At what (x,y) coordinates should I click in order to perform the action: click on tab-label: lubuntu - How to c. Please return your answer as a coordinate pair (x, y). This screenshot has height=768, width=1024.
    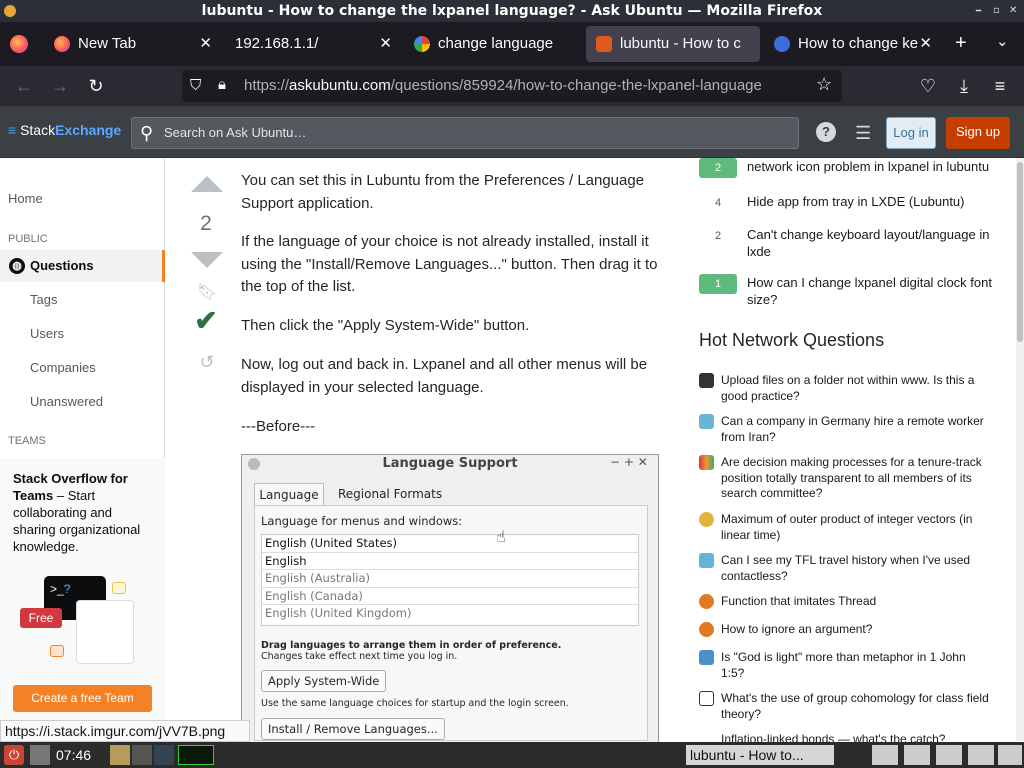
    Looking at the image, I should click on (680, 43).